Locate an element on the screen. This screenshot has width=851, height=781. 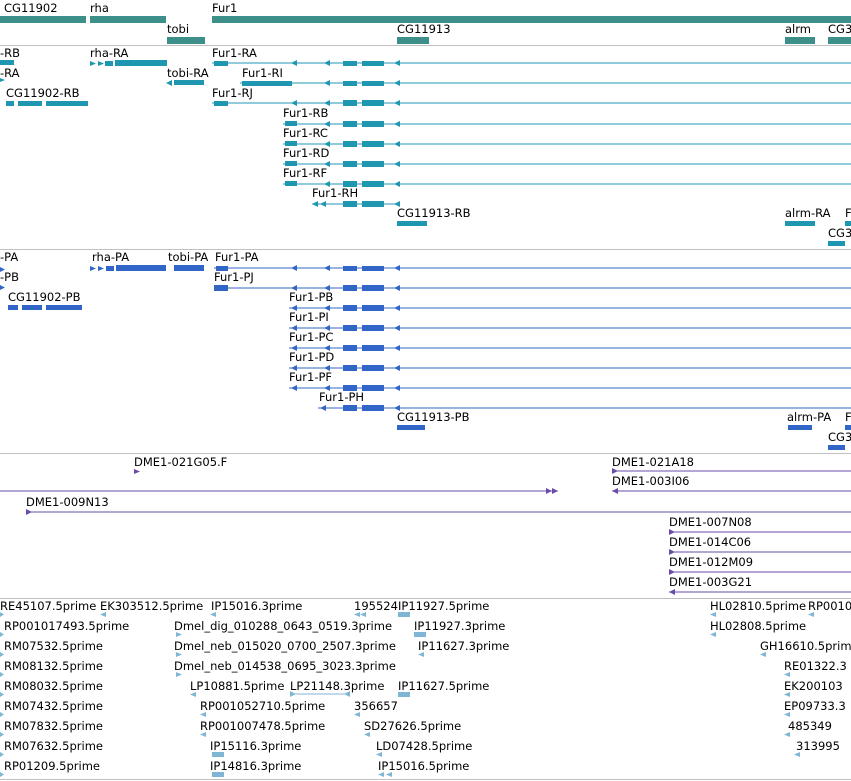
est-label: RP001007478.5prime is located at coordinates (262, 726).